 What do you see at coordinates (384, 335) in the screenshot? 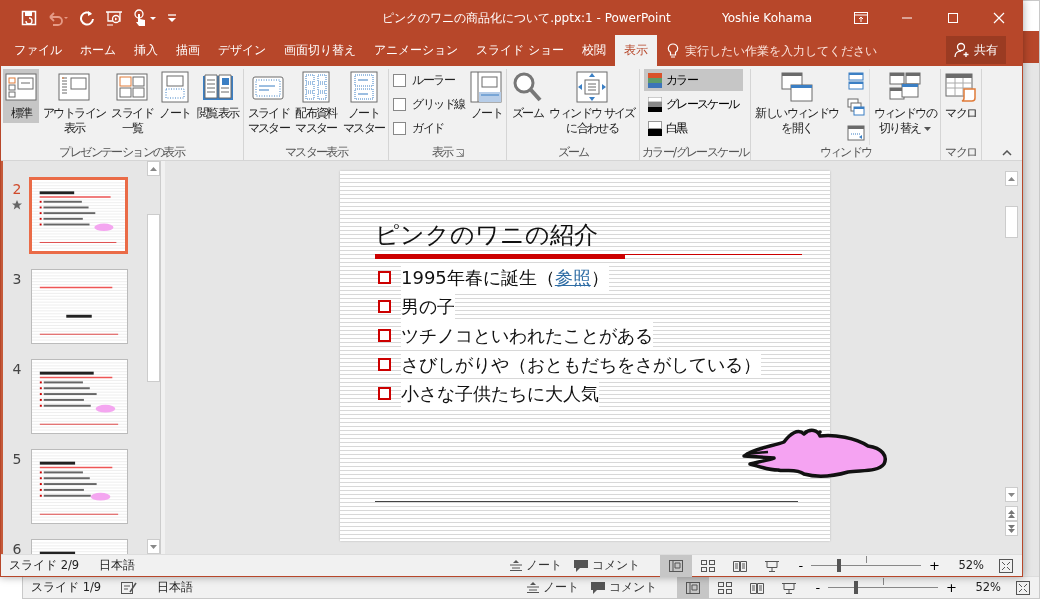
I see `bullet-icon` at bounding box center [384, 335].